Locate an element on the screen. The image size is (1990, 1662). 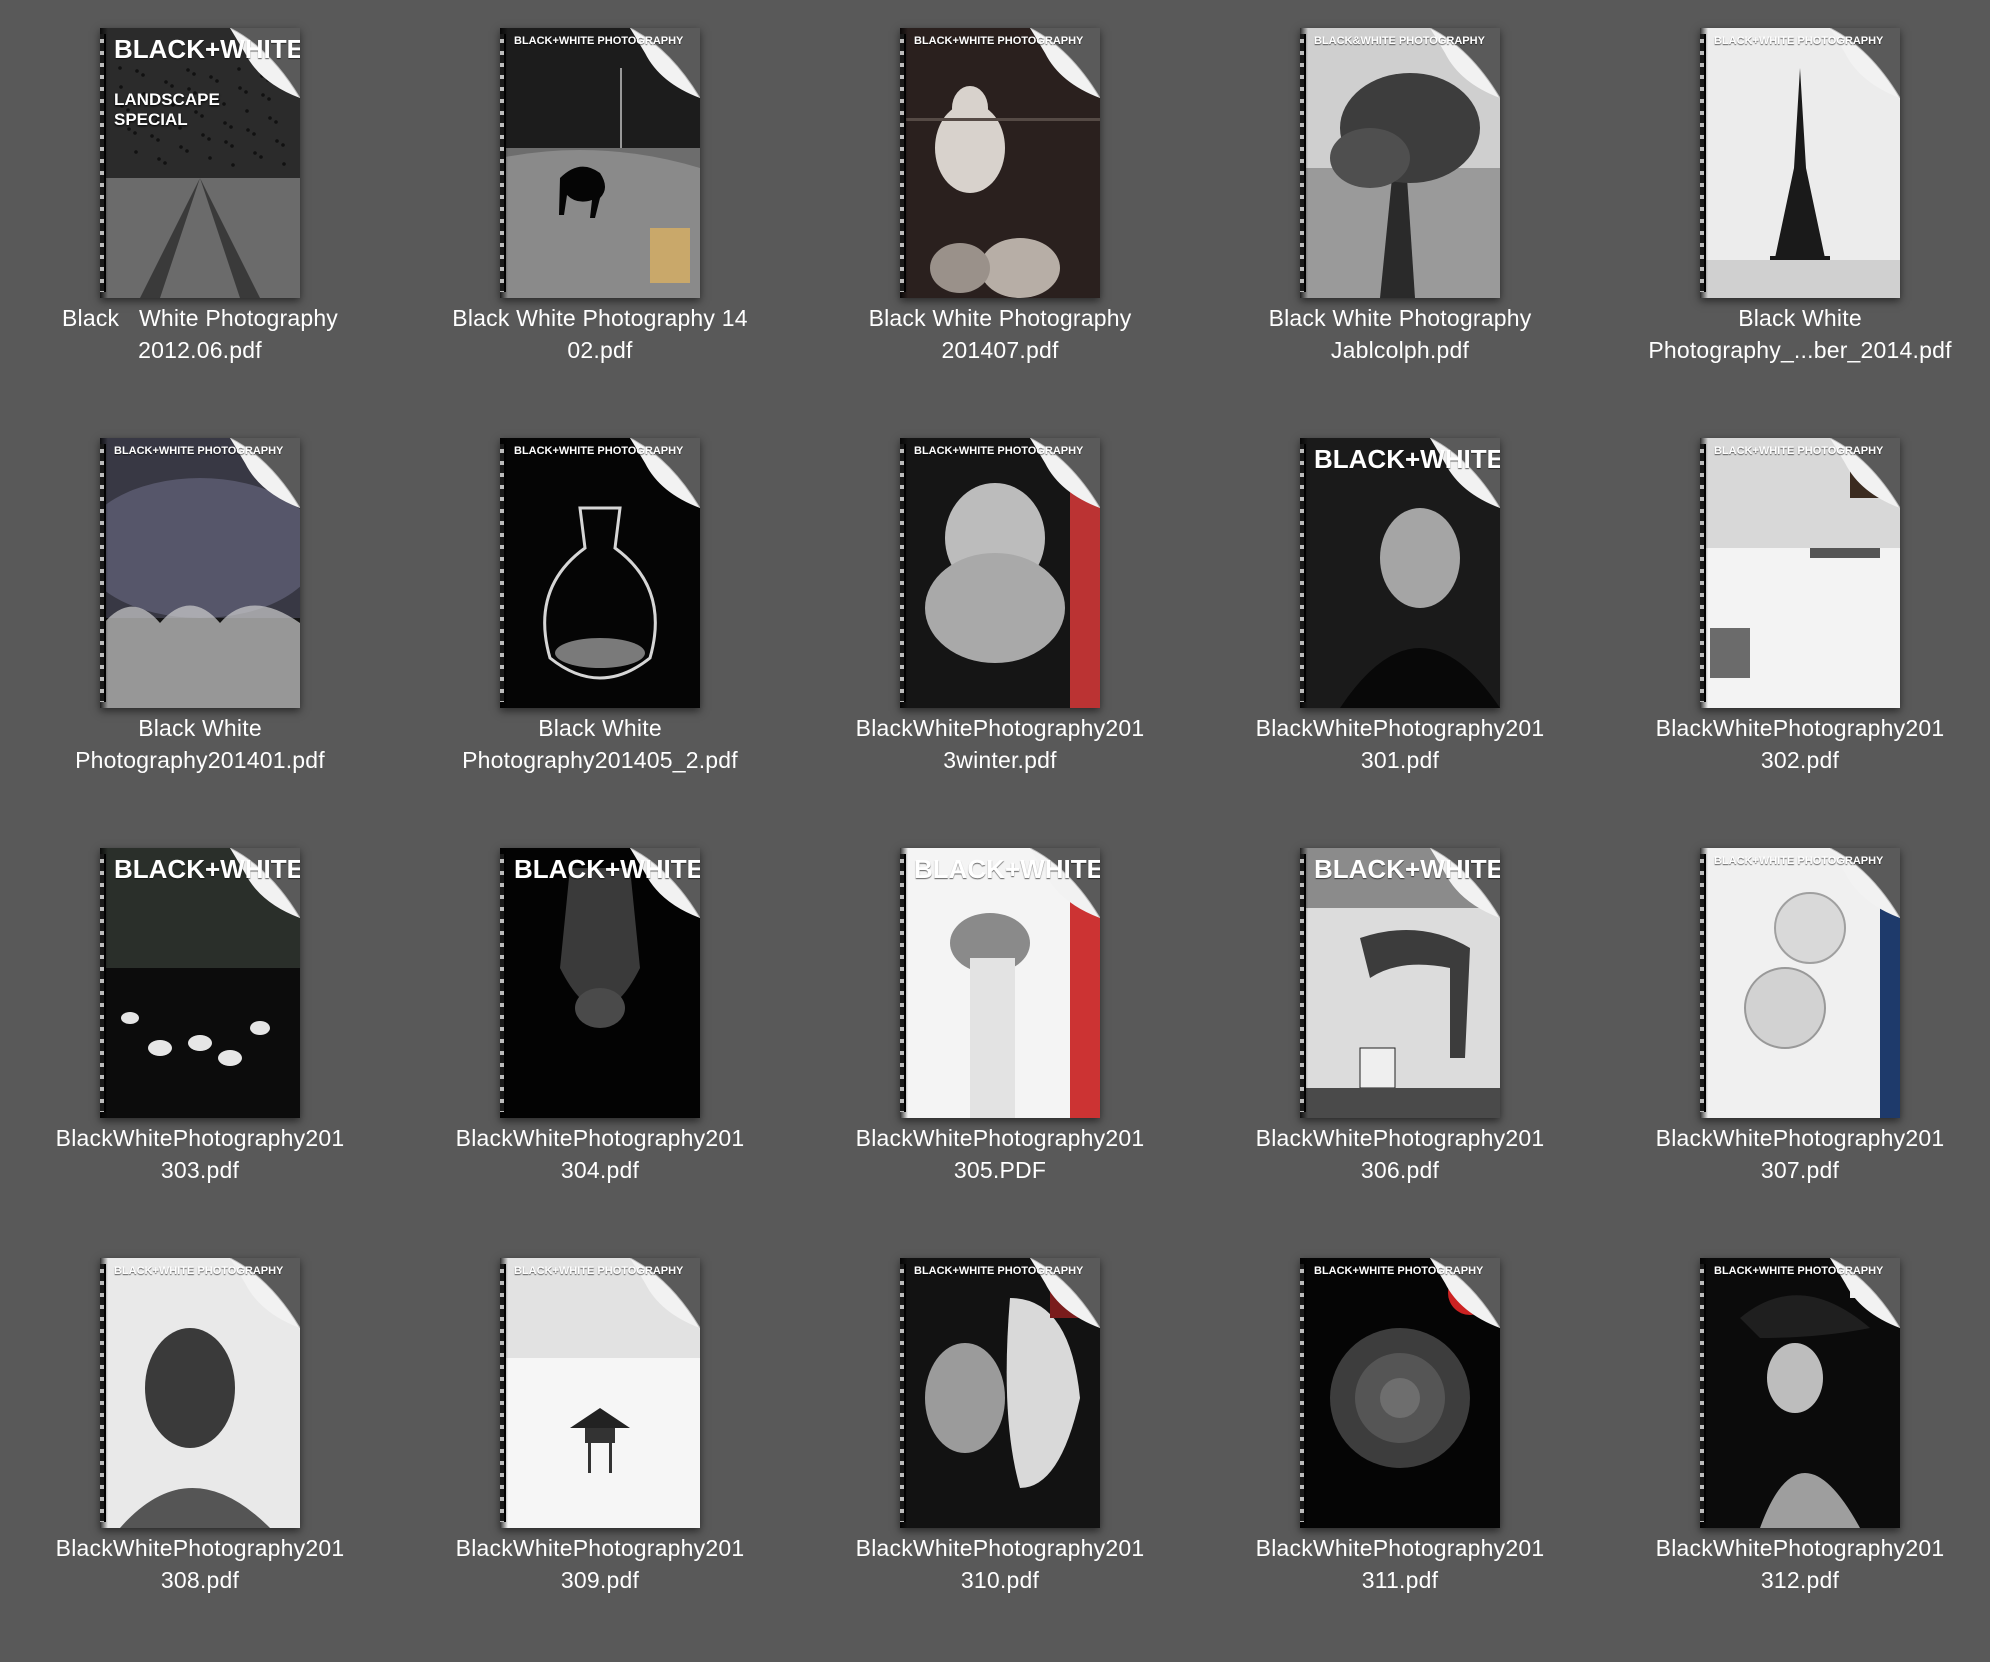
file-name-label: BlackWhitePhotography201 306.pdf is located at coordinates (1400, 1154).